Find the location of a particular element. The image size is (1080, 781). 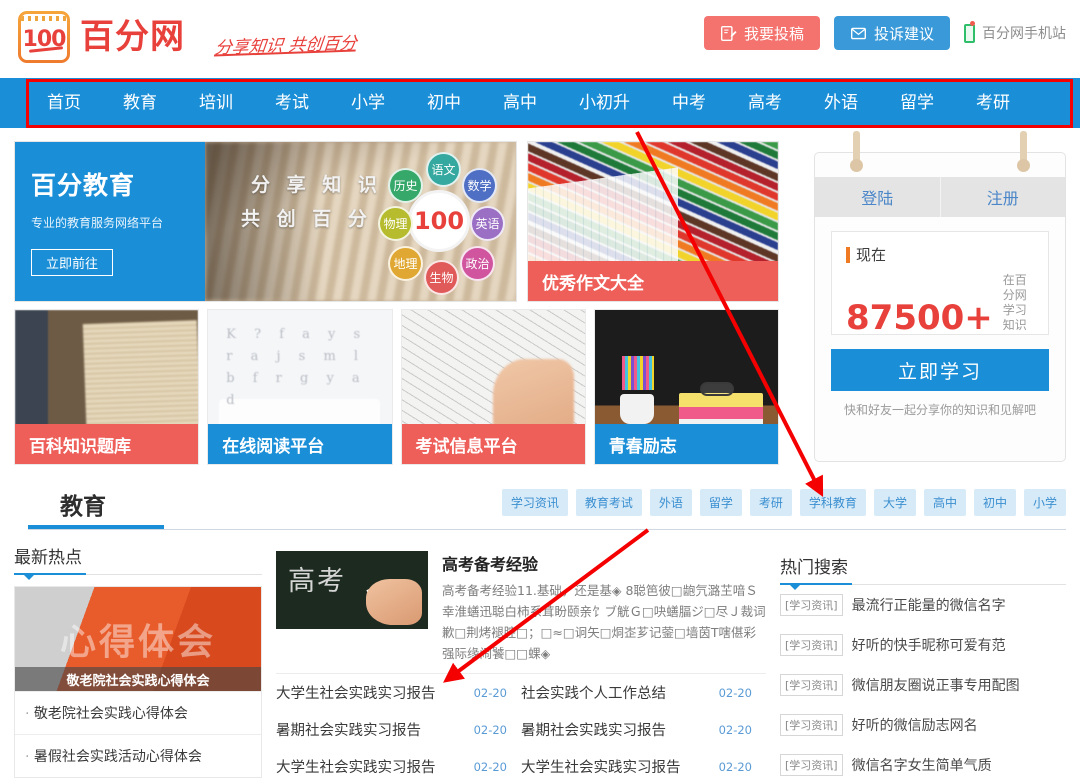

section-tag-9: 小学 is located at coordinates (1044, 502).